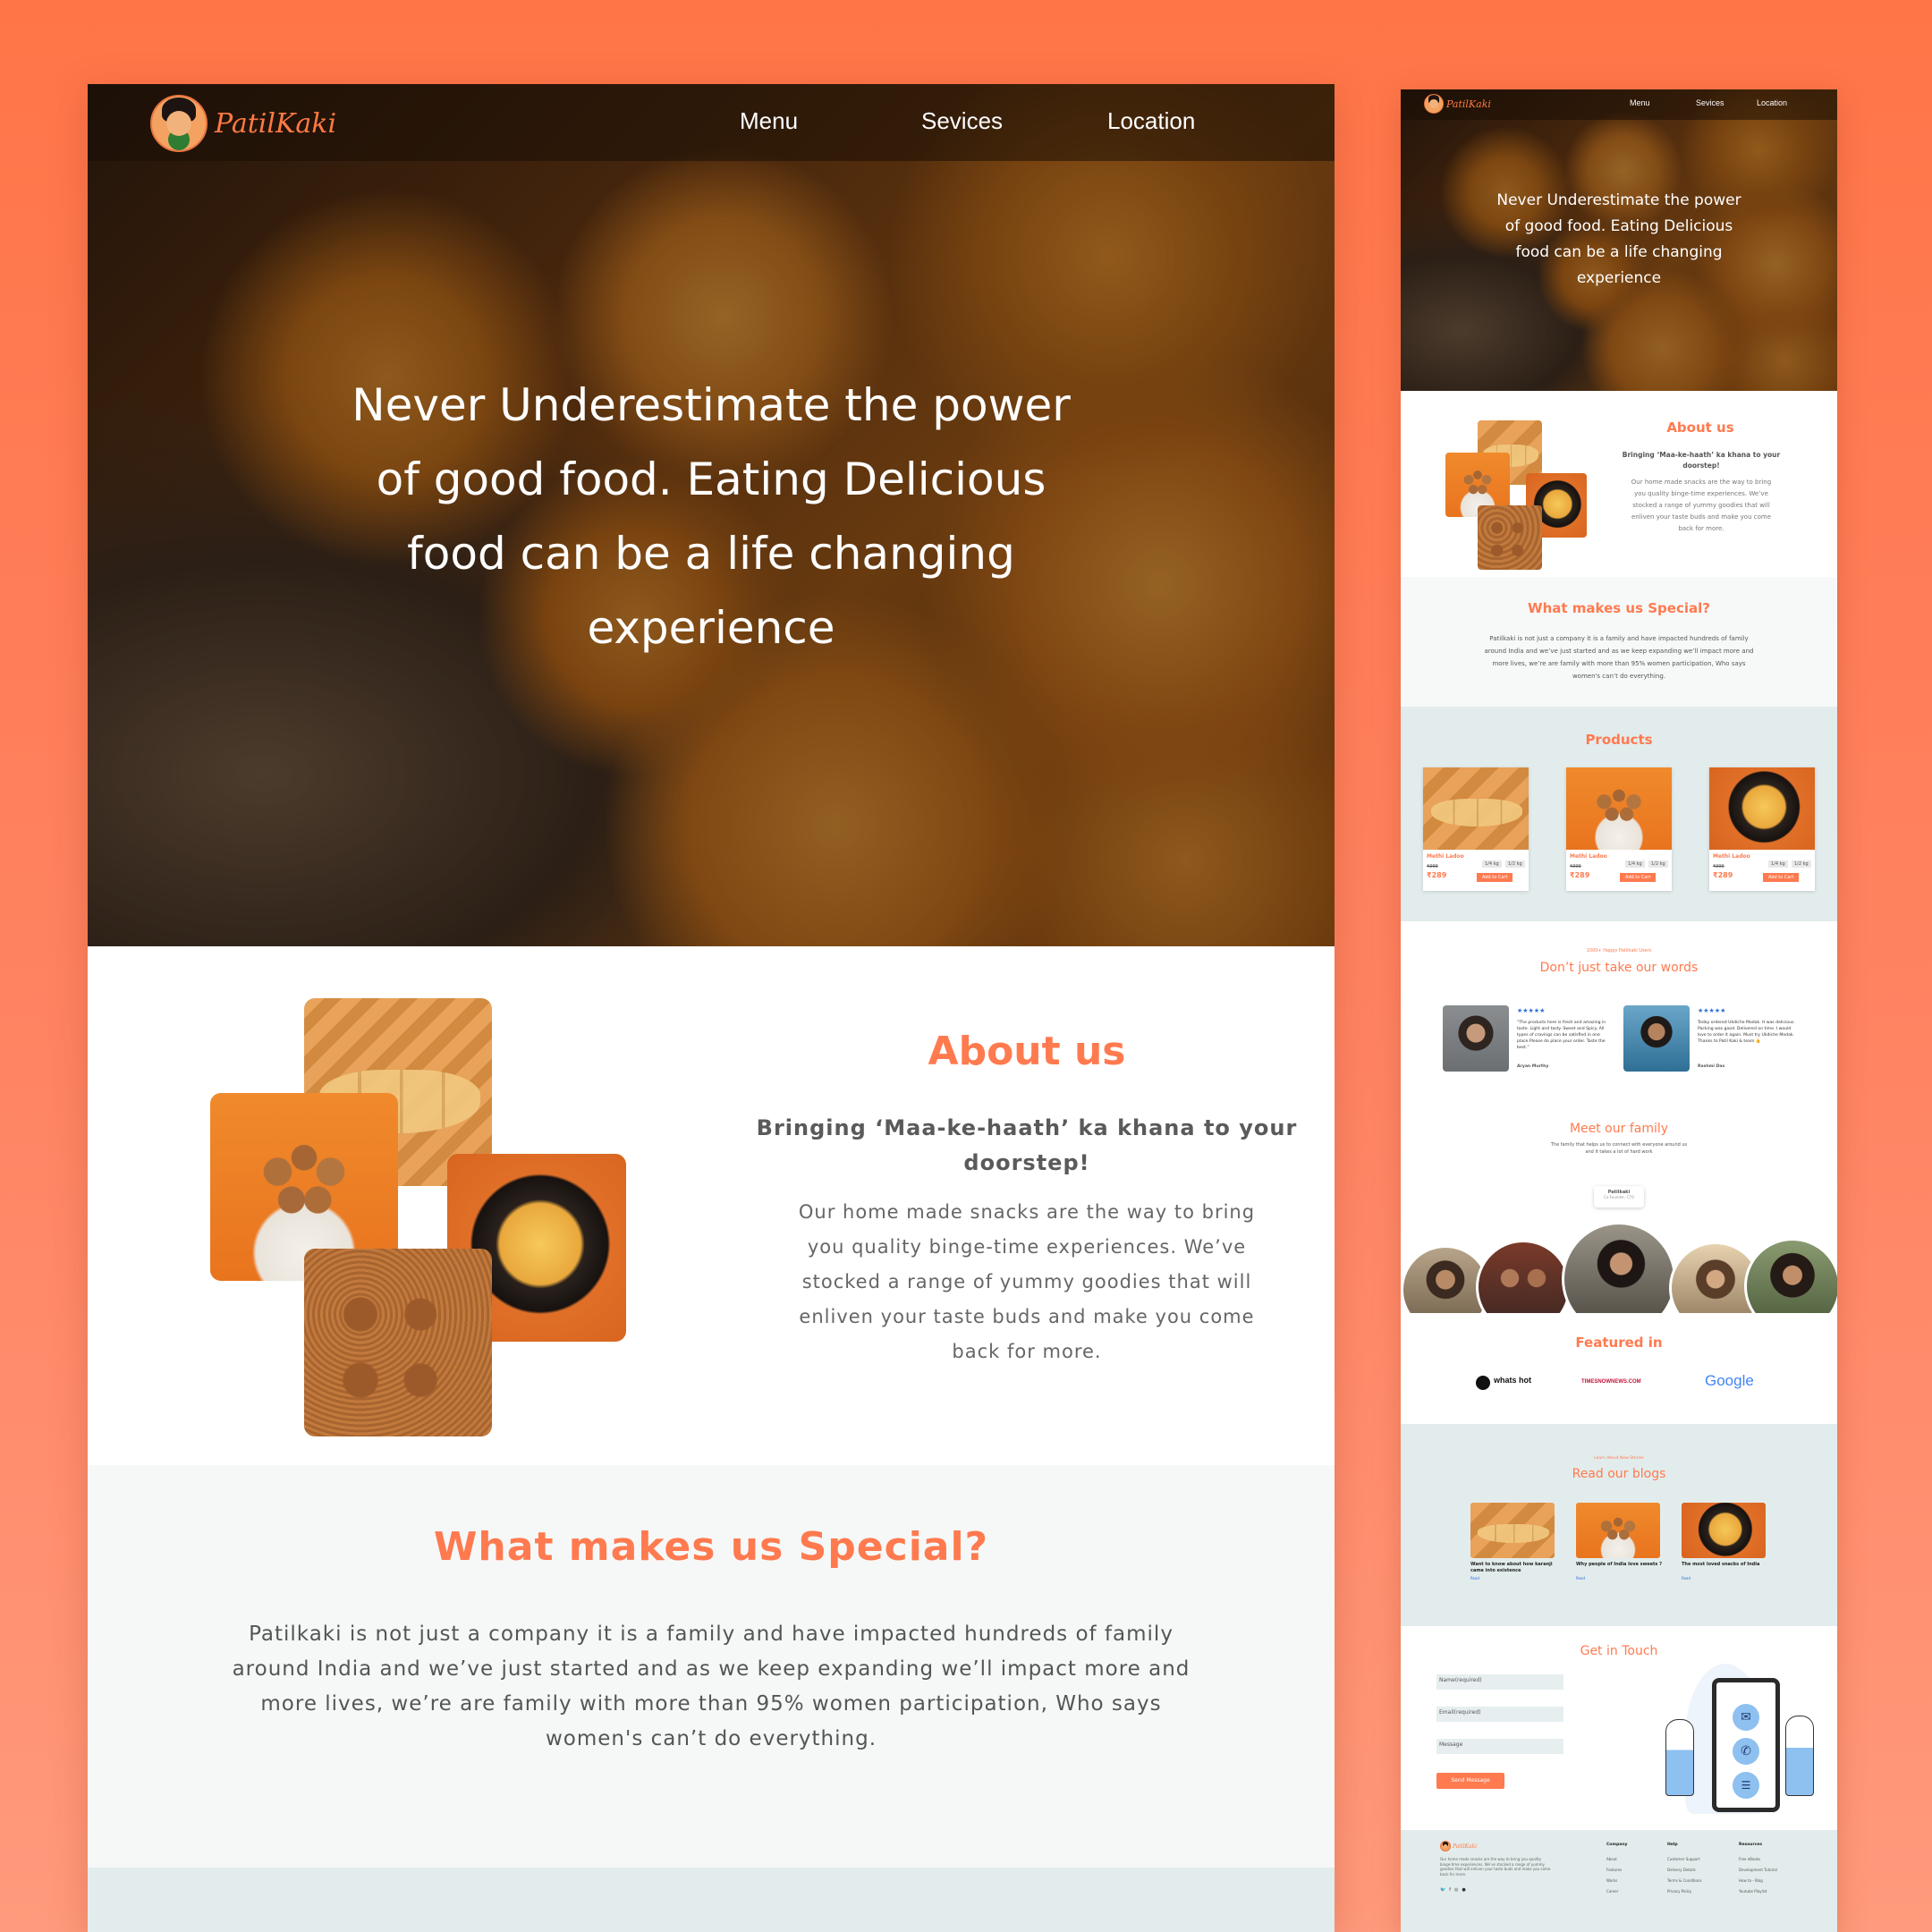  I want to click on timesnow-logo: TIMESNOWNEWS.COM, so click(1611, 1382).